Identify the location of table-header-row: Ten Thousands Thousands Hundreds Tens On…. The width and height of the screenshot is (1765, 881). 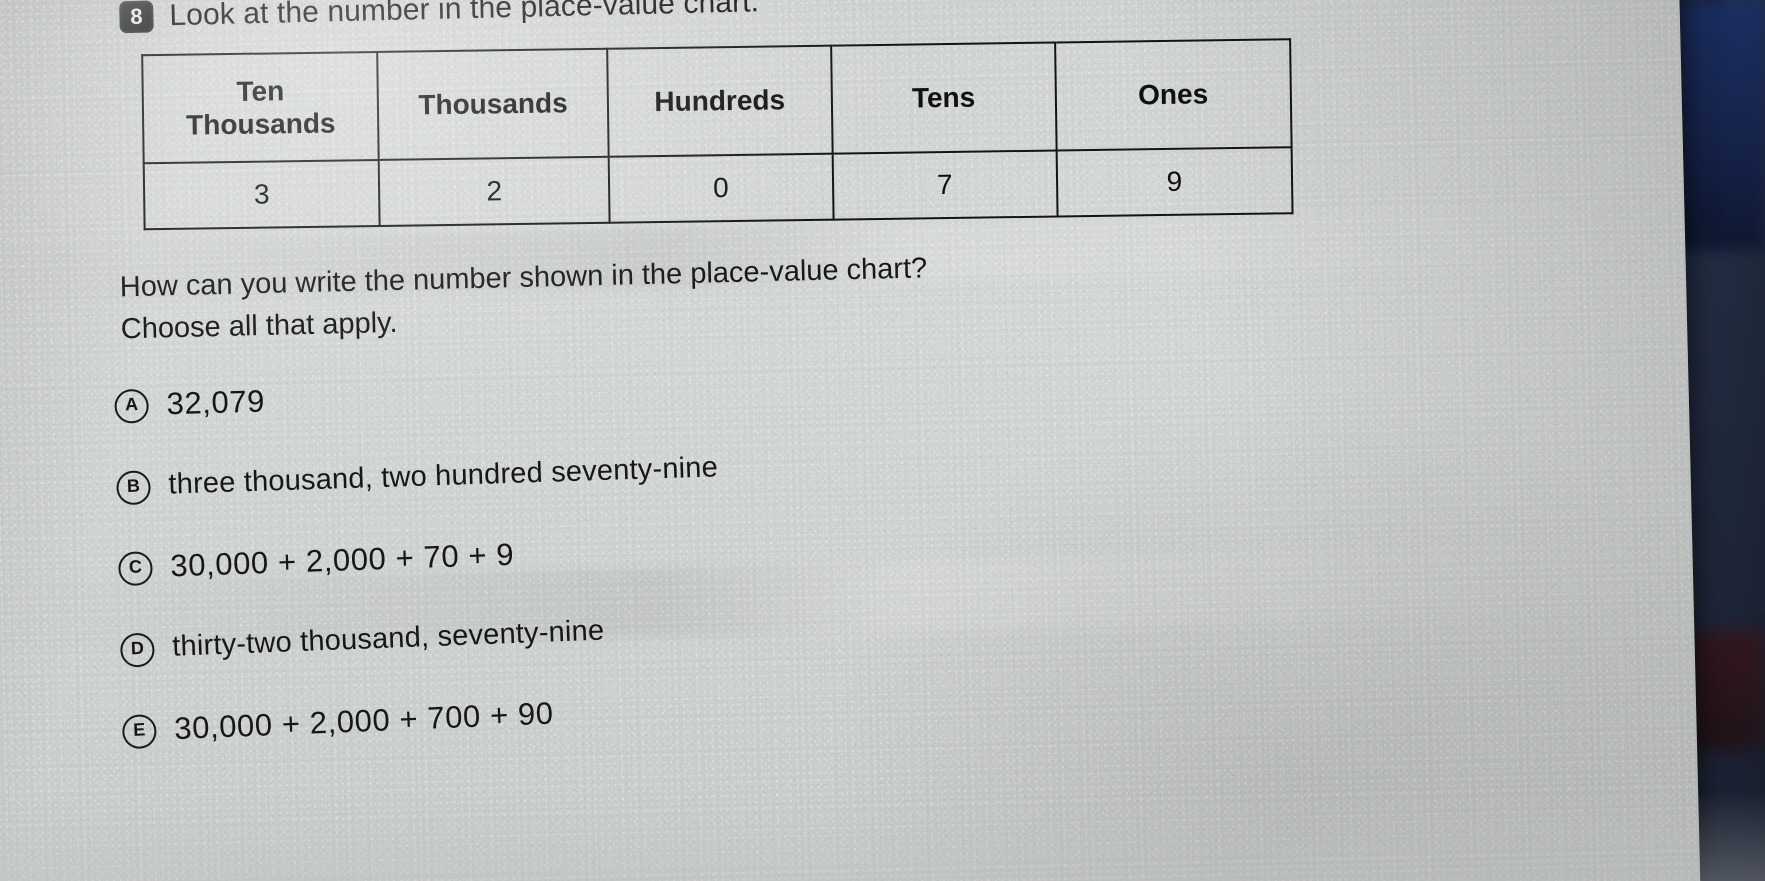
(717, 101).